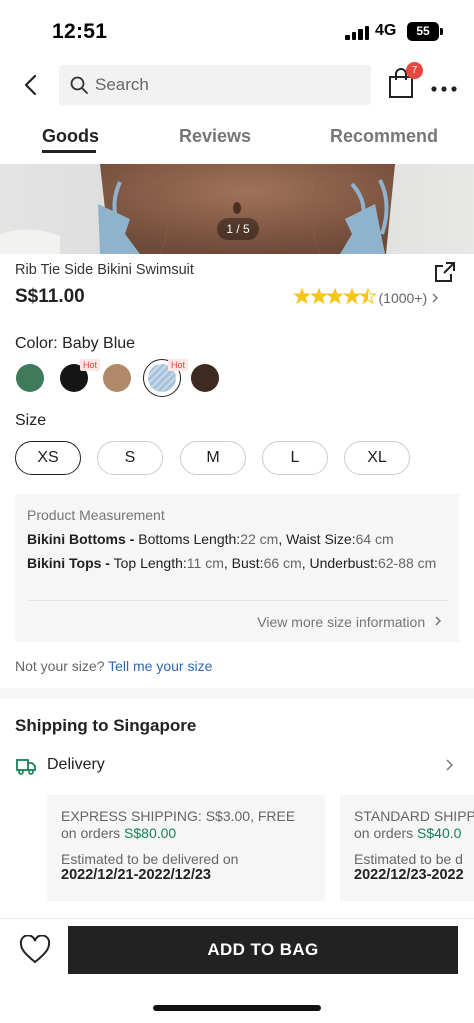  Describe the element at coordinates (408, 859) in the screenshot. I see `estimated-label: Estimated to be d` at that location.